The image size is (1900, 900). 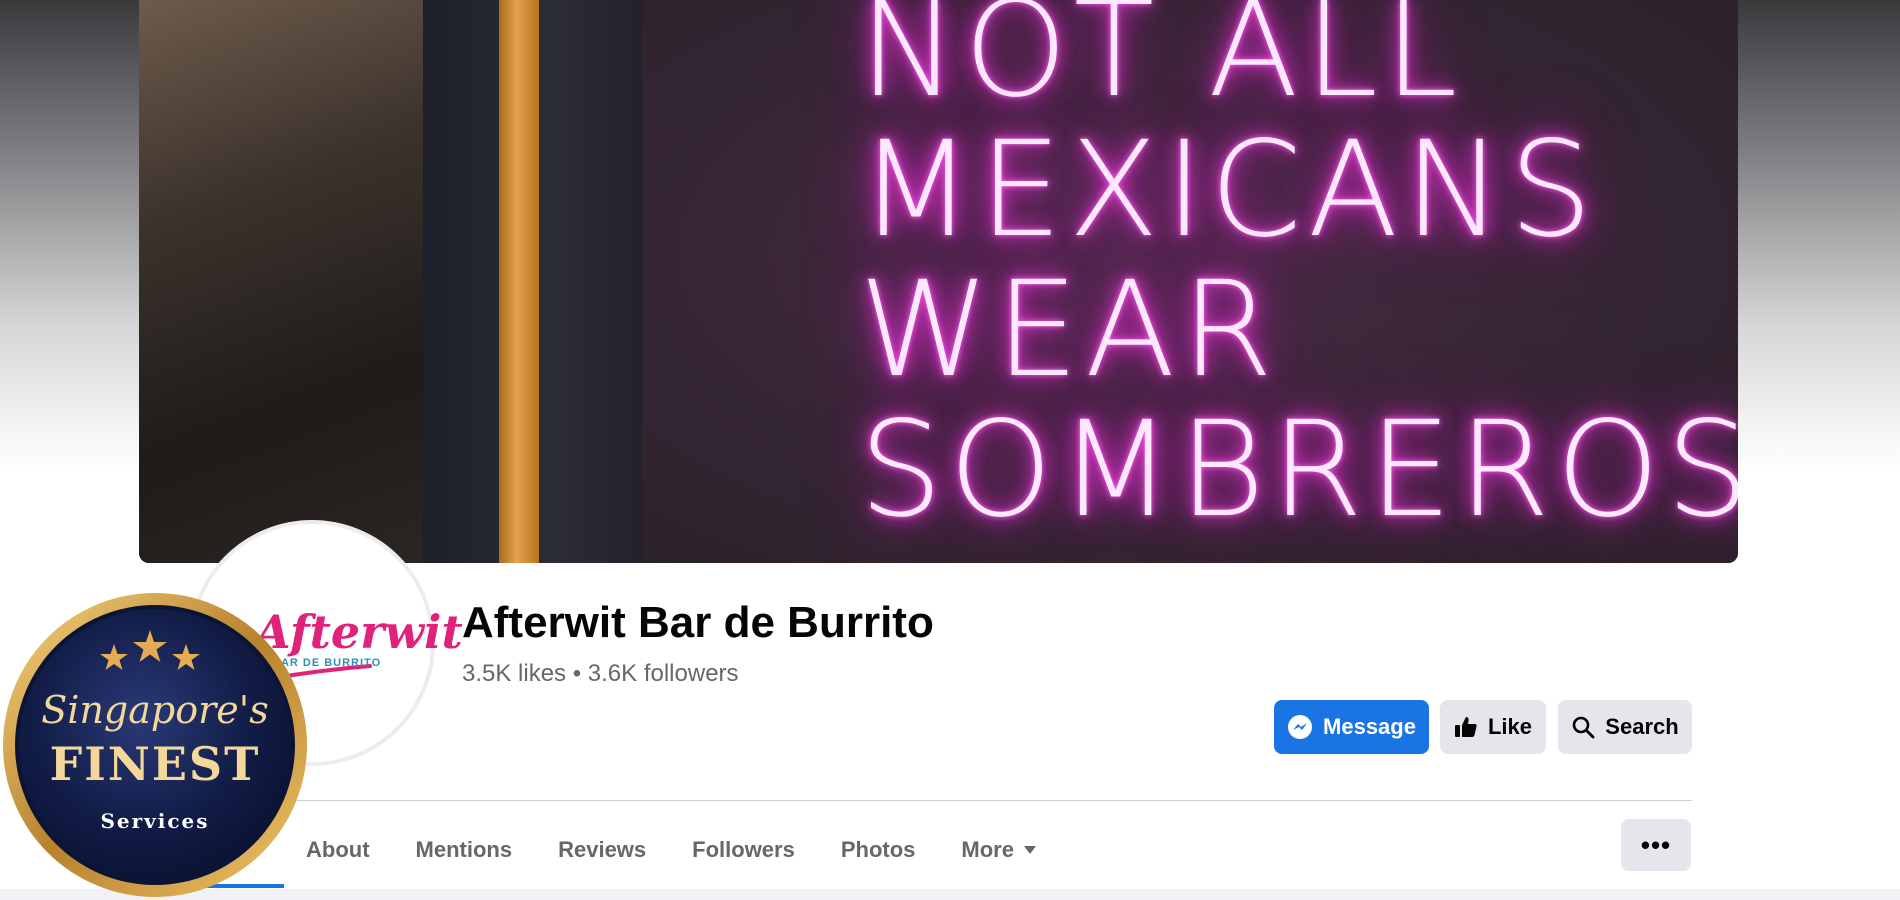 What do you see at coordinates (1298, 470) in the screenshot?
I see `neon-line-4: SOMBREROS` at bounding box center [1298, 470].